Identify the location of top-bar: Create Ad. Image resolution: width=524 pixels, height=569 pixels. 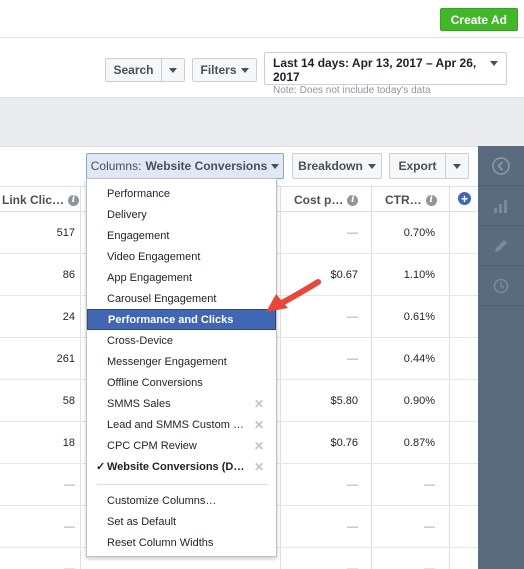
(262, 19).